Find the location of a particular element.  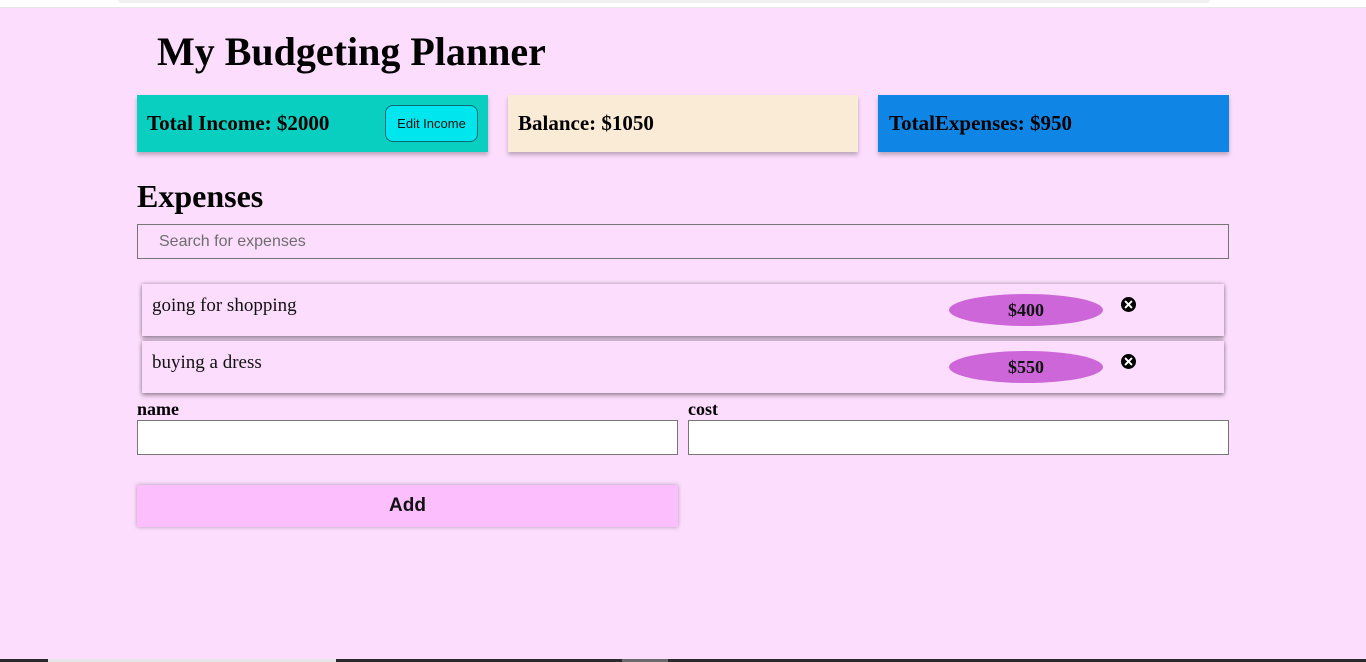

search-input is located at coordinates (683, 241).